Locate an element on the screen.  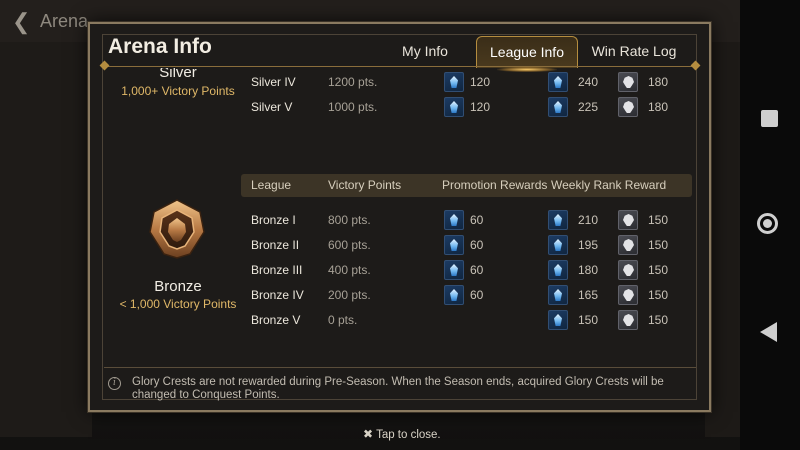
tap-to-close-label: Tap to close. is located at coordinates (408, 435).